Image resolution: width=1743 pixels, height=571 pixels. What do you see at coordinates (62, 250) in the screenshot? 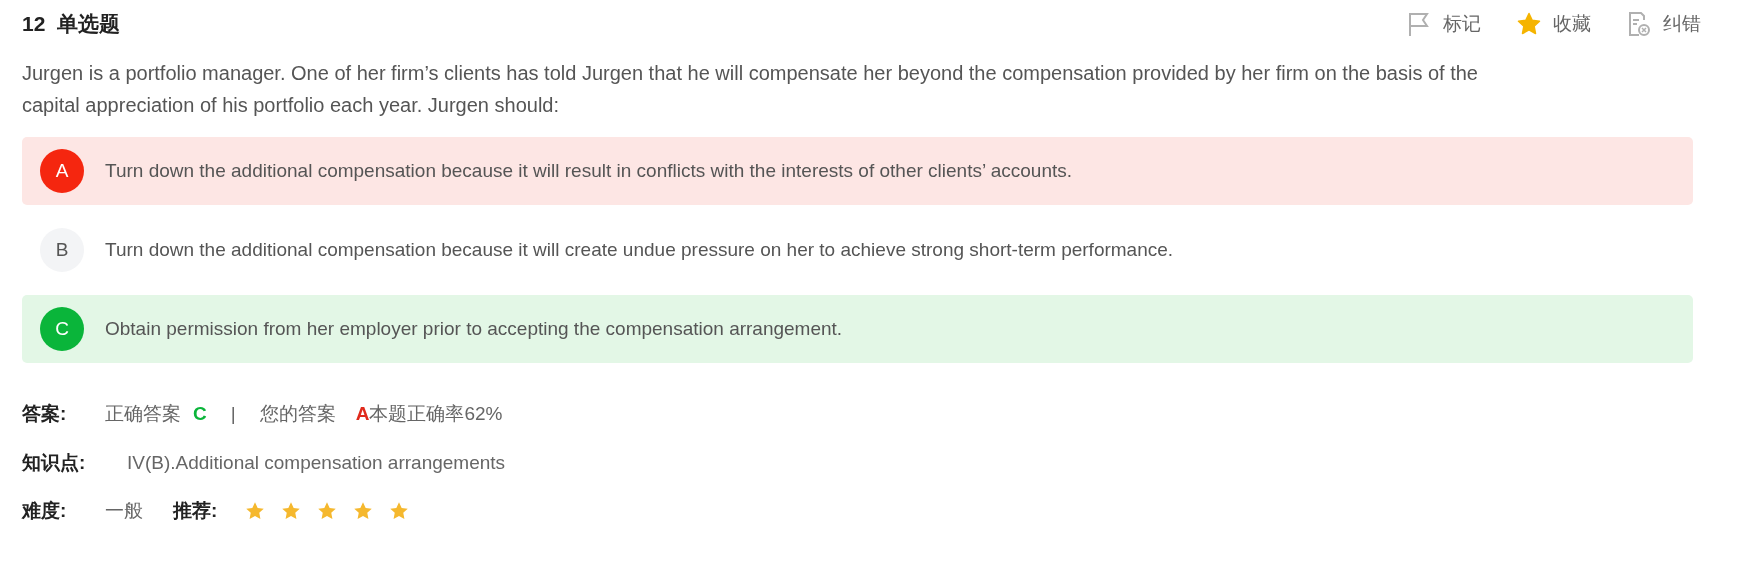
I see `option-letter: B` at bounding box center [62, 250].